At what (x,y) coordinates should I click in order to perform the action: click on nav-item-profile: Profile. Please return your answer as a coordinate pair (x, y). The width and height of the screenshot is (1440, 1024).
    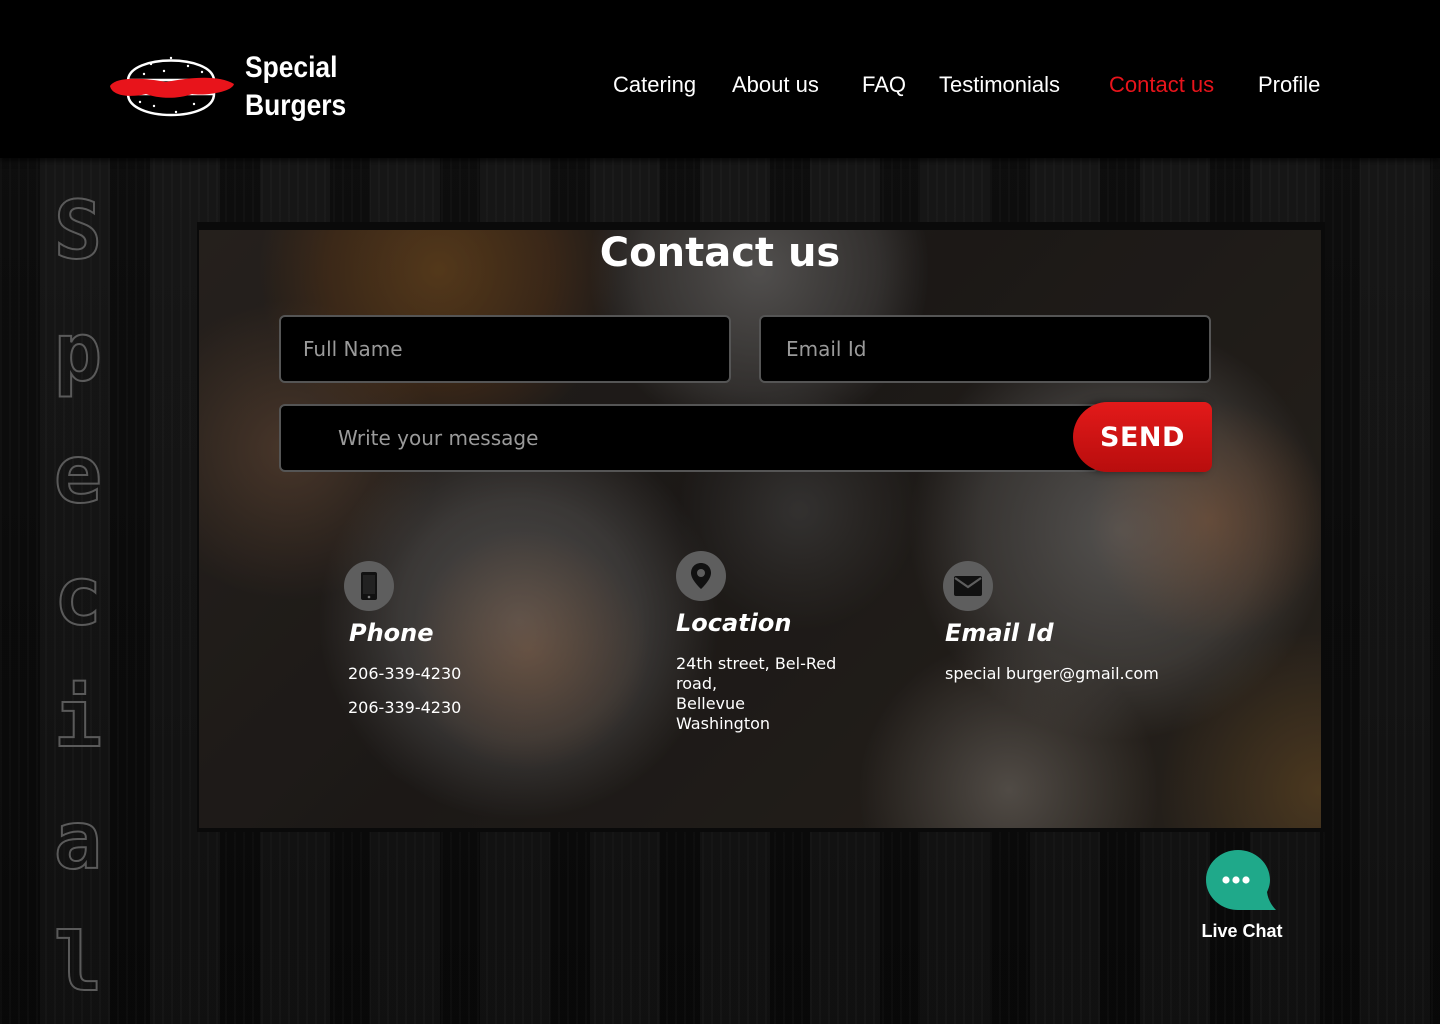
    Looking at the image, I should click on (1289, 85).